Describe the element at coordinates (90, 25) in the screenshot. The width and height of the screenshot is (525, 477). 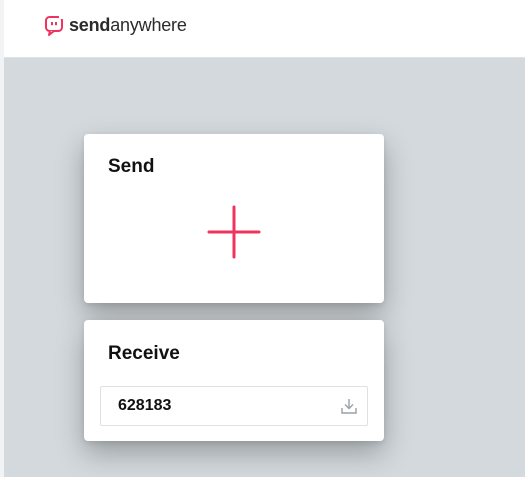
I see `brand-name-strong: send` at that location.